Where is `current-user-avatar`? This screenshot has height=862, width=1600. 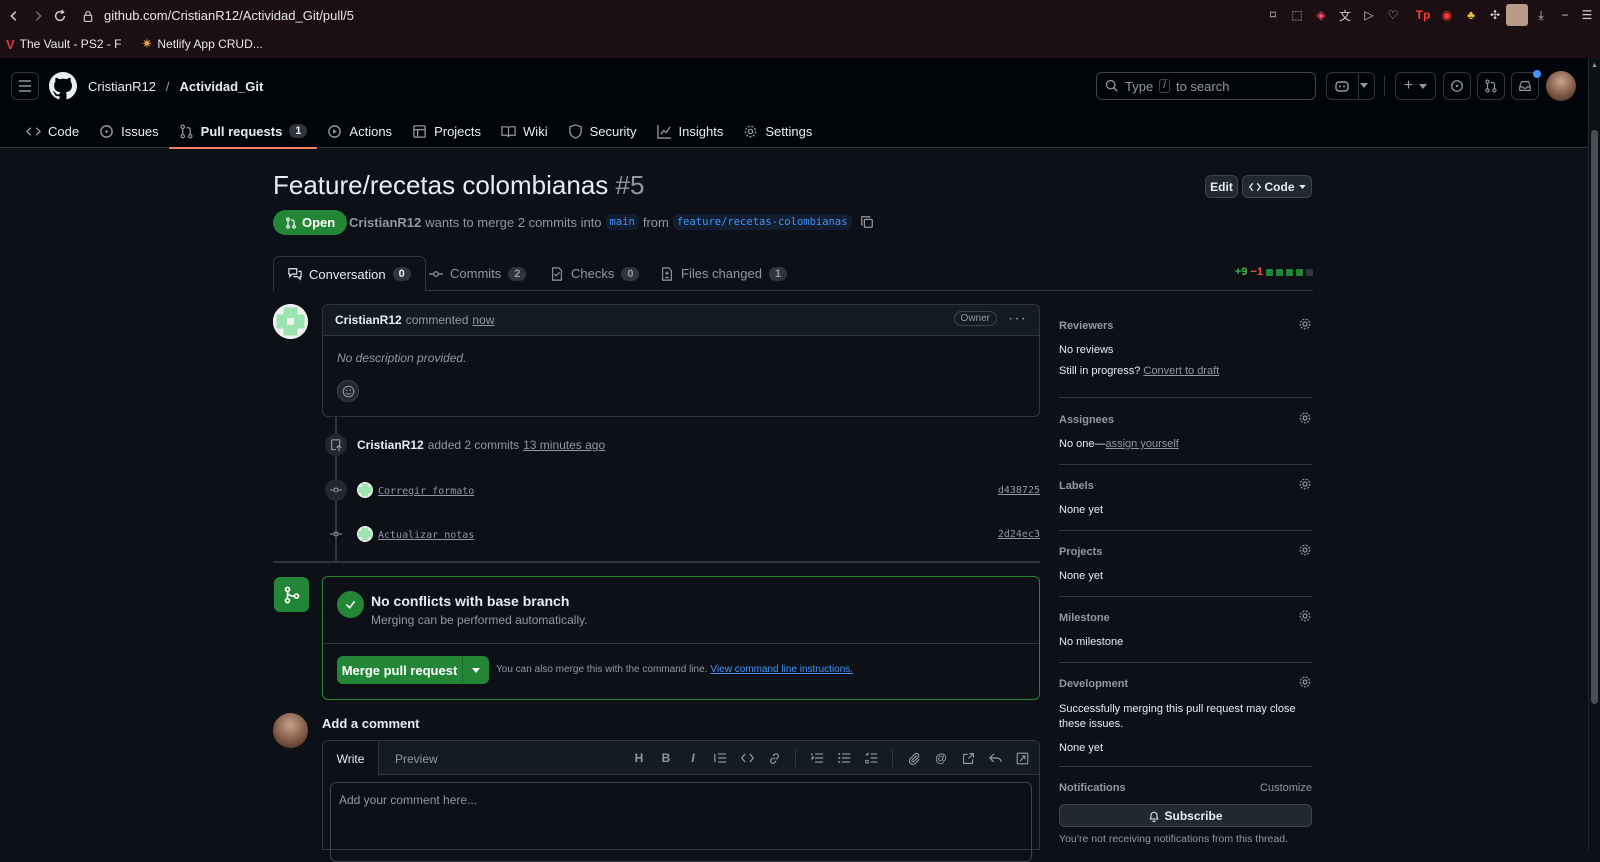 current-user-avatar is located at coordinates (290, 730).